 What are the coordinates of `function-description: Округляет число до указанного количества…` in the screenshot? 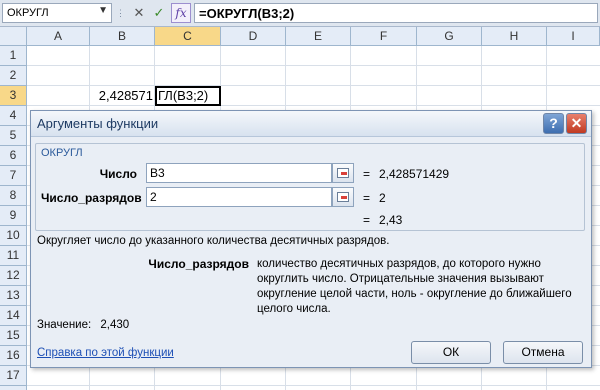 It's located at (213, 241).